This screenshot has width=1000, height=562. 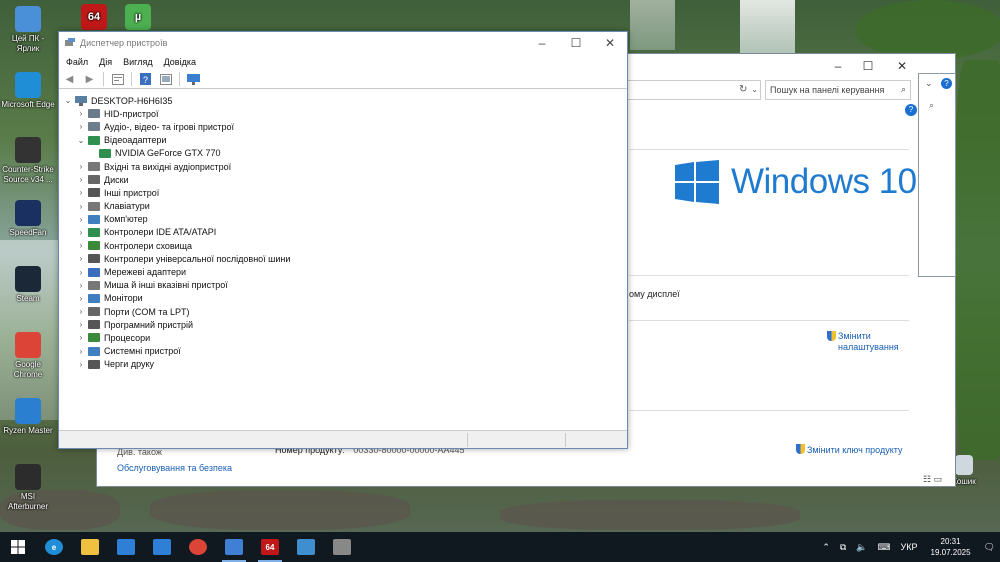 What do you see at coordinates (234, 547) in the screenshot?
I see `taskbar-paint-button` at bounding box center [234, 547].